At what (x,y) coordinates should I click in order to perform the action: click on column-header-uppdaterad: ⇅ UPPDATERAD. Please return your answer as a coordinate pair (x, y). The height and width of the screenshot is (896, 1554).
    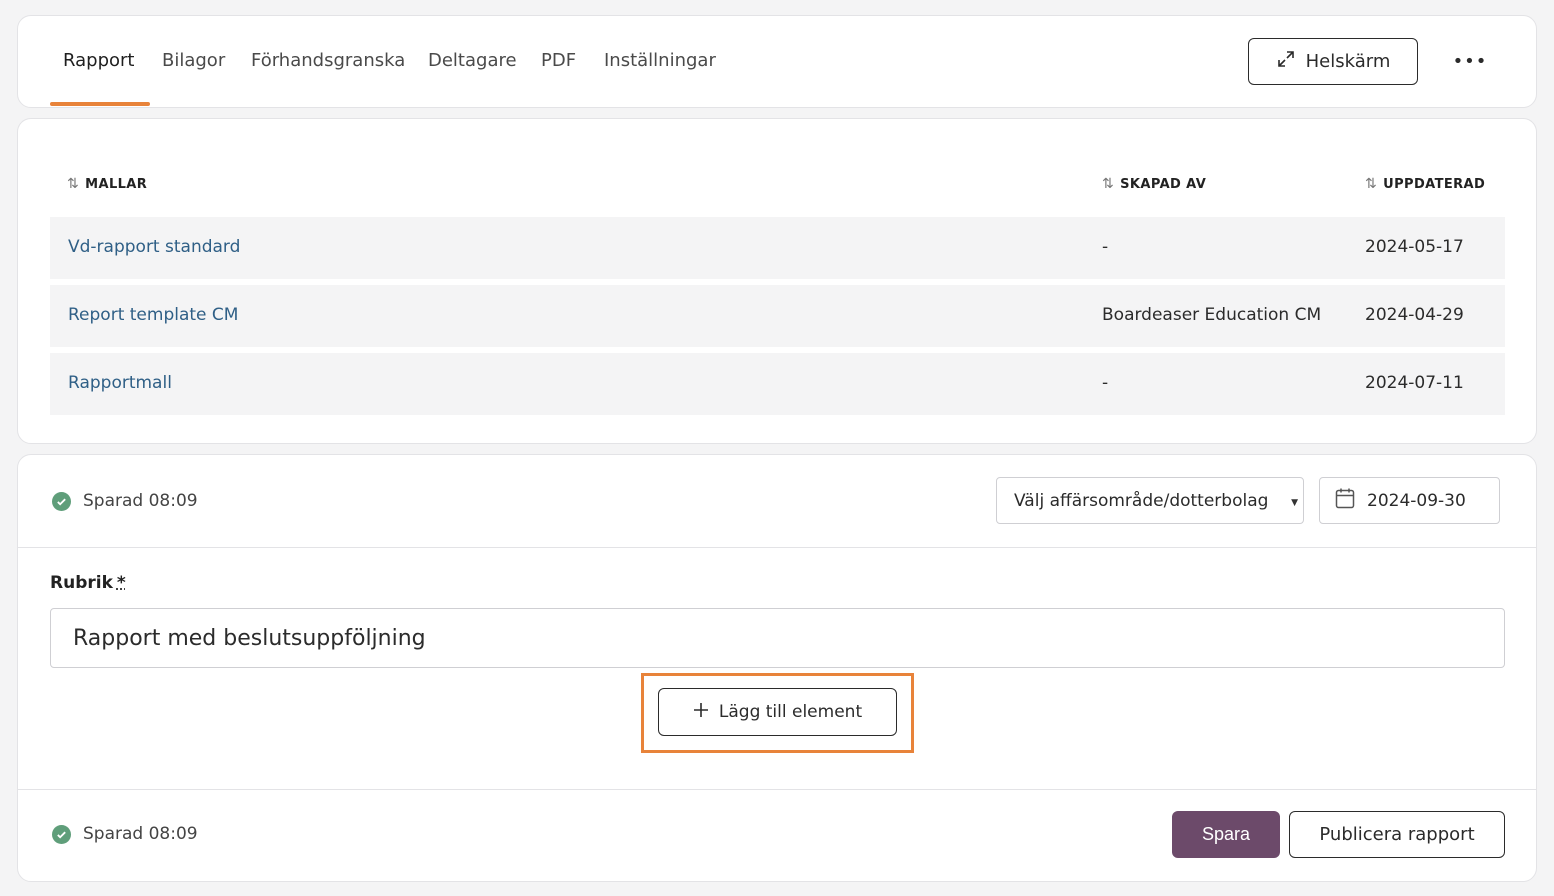
    Looking at the image, I should click on (1425, 184).